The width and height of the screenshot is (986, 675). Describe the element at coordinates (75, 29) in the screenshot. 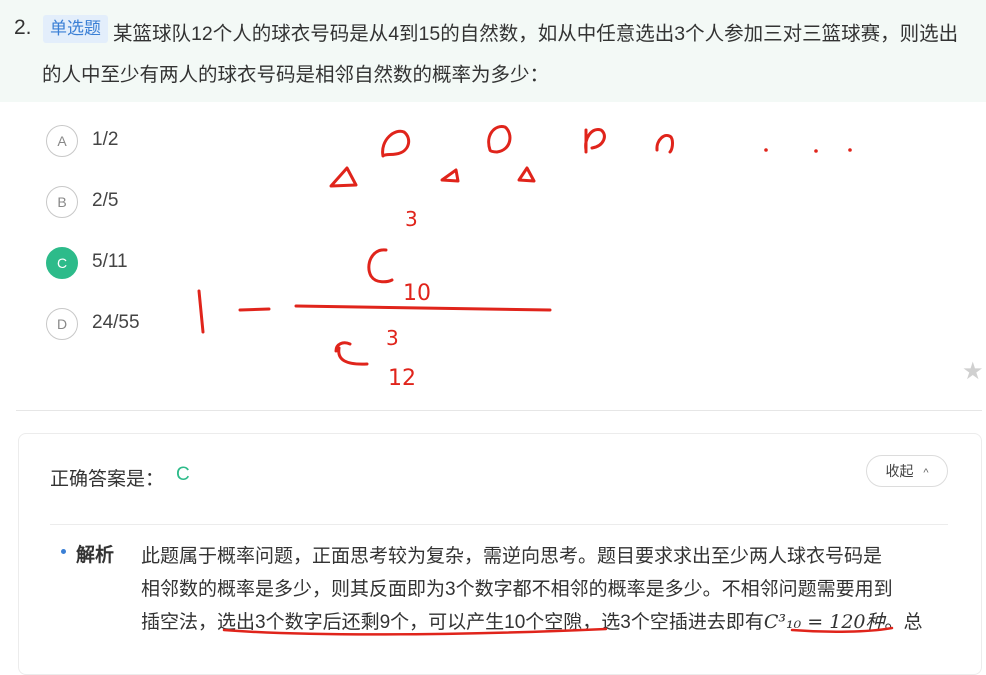

I see `question-type-badge: 单选题` at that location.